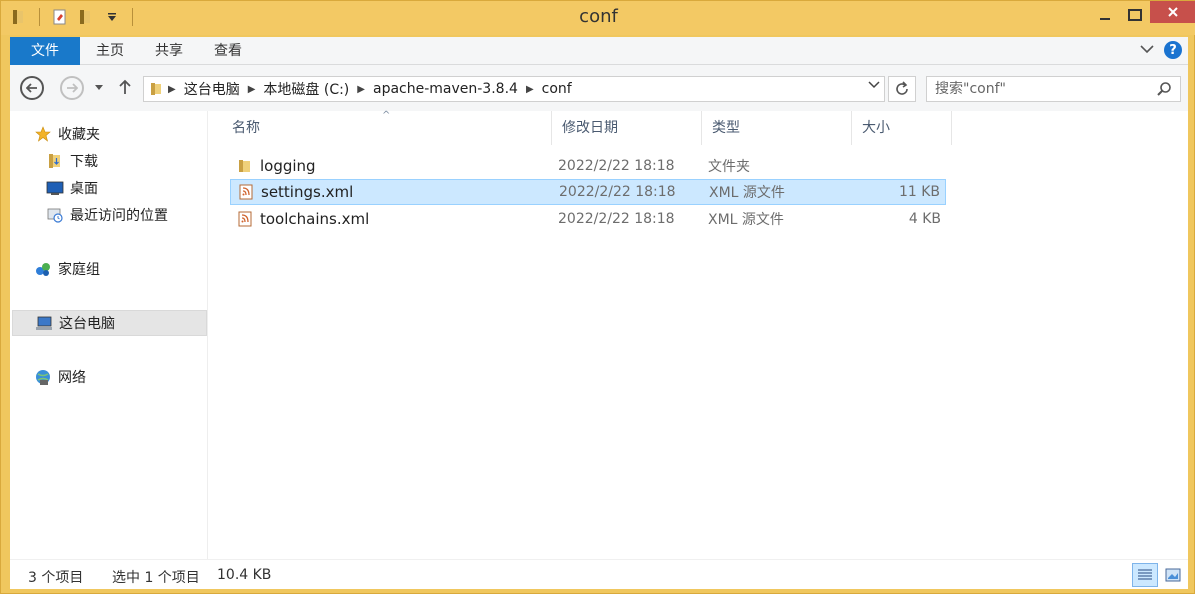 This screenshot has height=594, width=1195. I want to click on refresh-icon, so click(902, 88).